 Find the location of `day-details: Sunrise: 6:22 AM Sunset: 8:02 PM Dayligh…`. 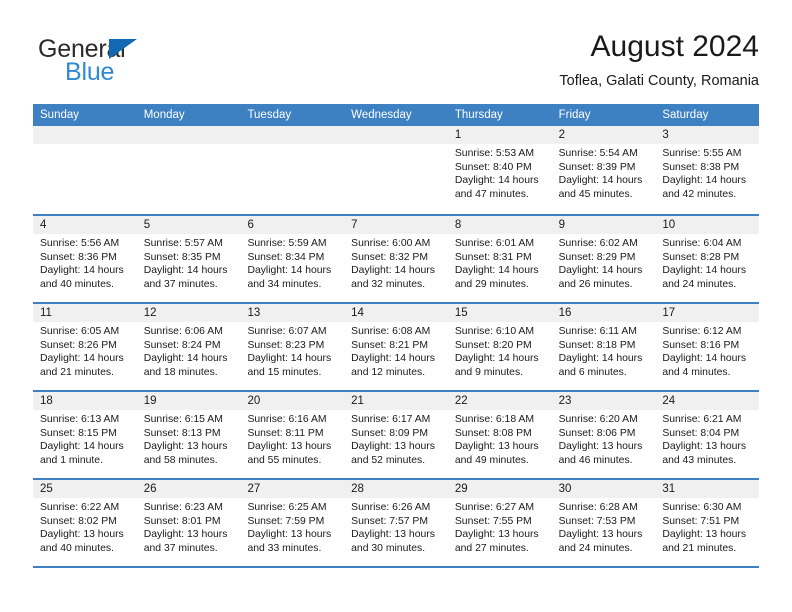

day-details: Sunrise: 6:22 AM Sunset: 8:02 PM Dayligh… is located at coordinates (85, 526).